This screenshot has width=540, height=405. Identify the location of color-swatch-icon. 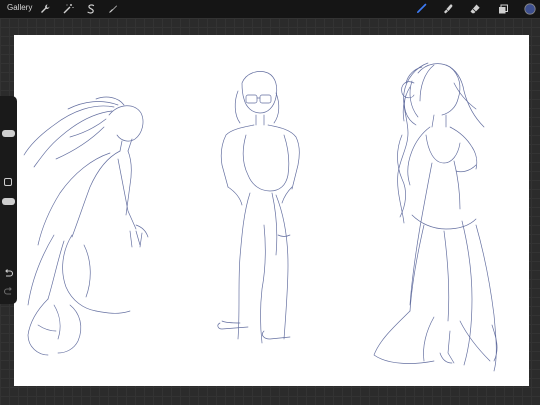
(530, 9).